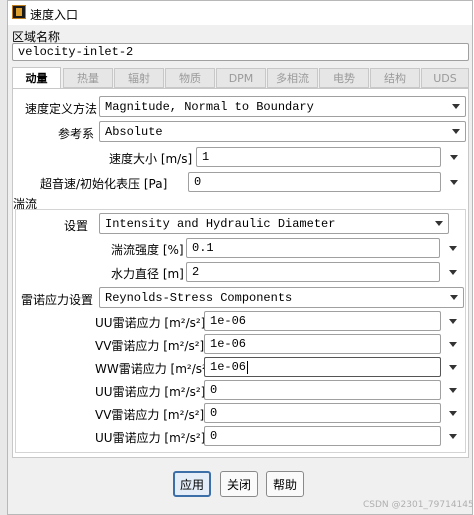  I want to click on uu-stress-label-3: UU雷诺应力 [m²/s²], so click(150, 438).